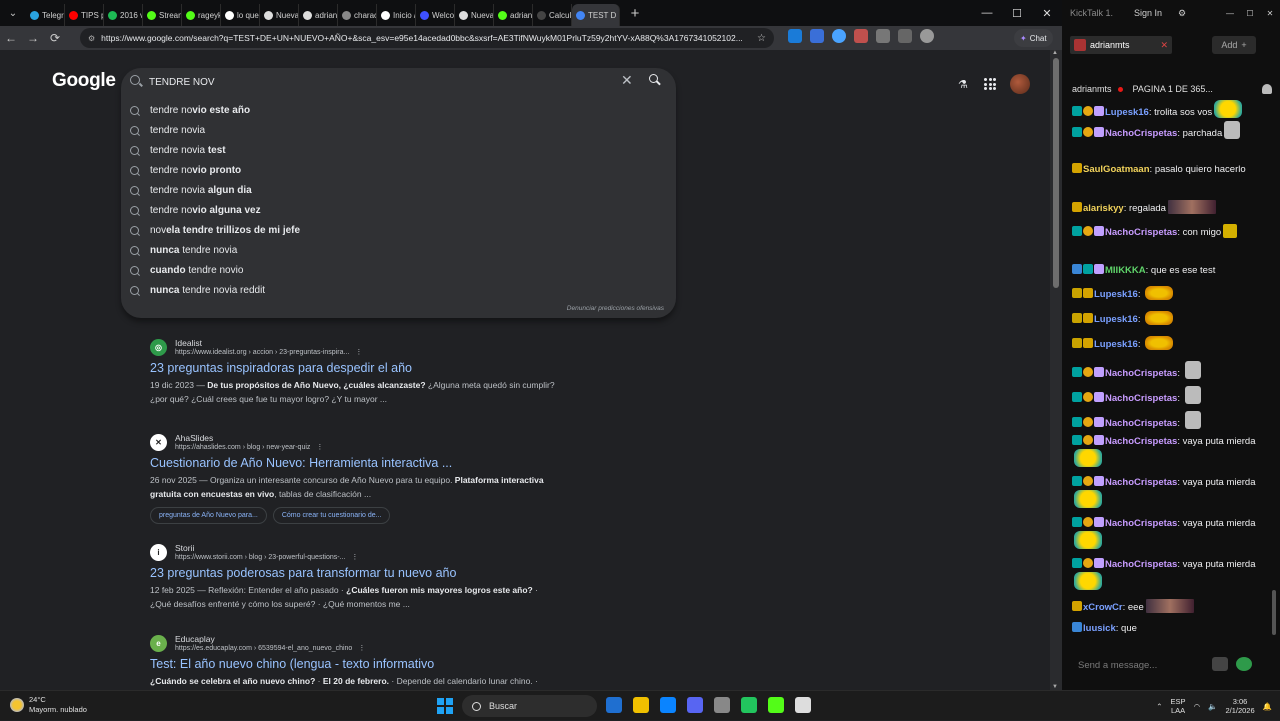 The height and width of the screenshot is (721, 1280). I want to click on browser-tab: rageyk✕, so click(201, 15).